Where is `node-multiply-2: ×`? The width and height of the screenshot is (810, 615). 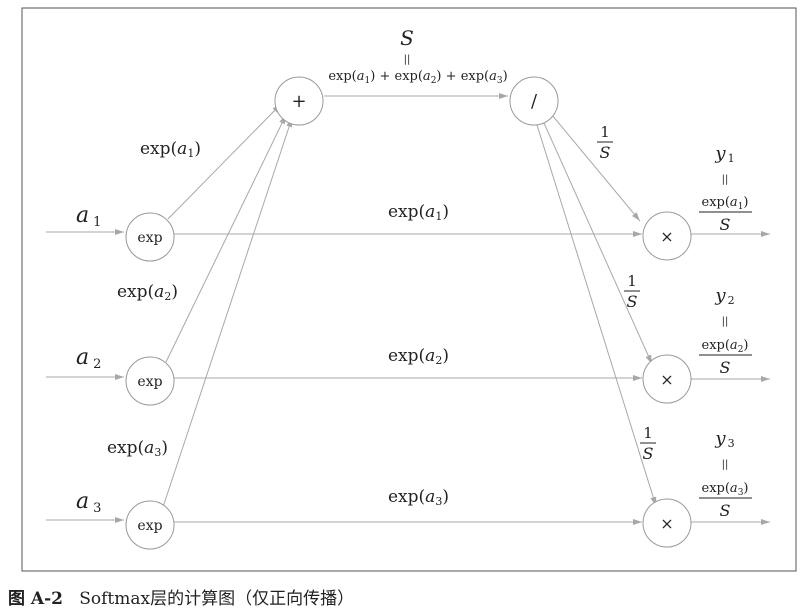 node-multiply-2: × is located at coordinates (667, 379).